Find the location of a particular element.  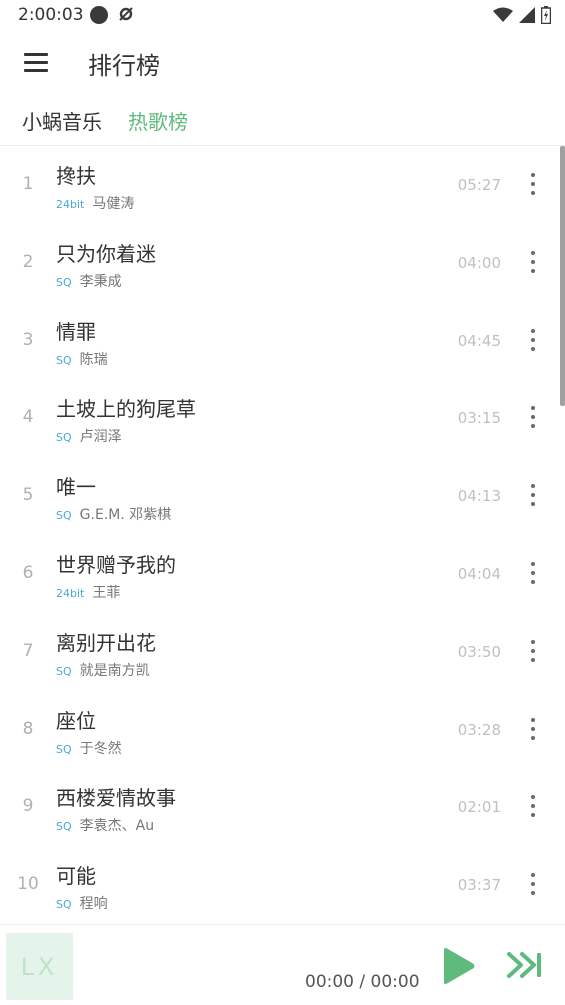

song-index: 10 is located at coordinates (28, 884).